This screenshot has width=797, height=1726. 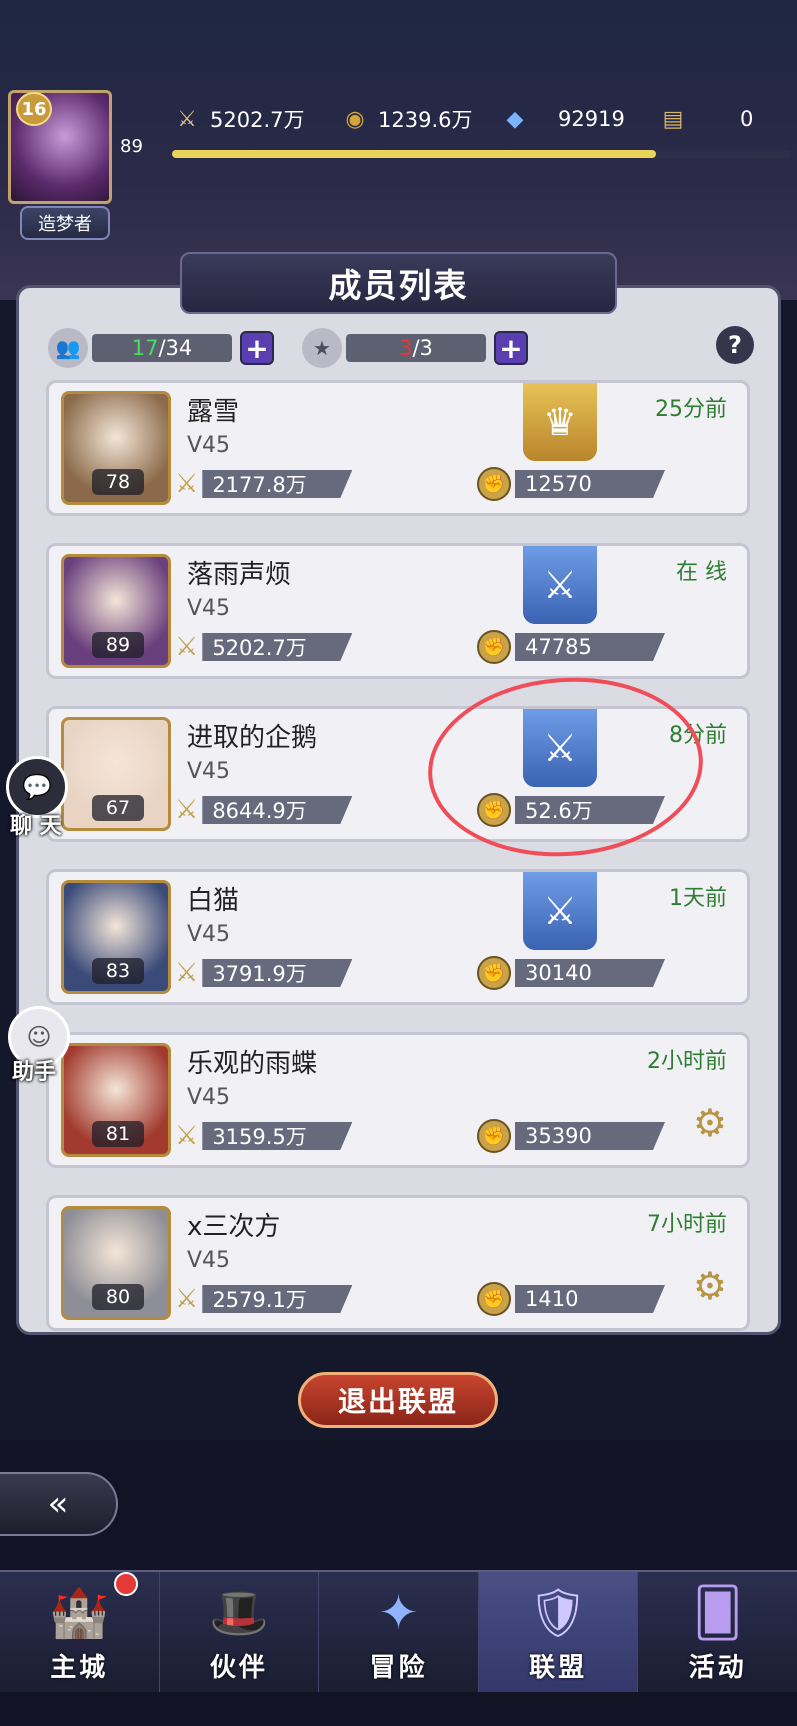 What do you see at coordinates (591, 119) in the screenshot?
I see `resource-diamond-value: 92919` at bounding box center [591, 119].